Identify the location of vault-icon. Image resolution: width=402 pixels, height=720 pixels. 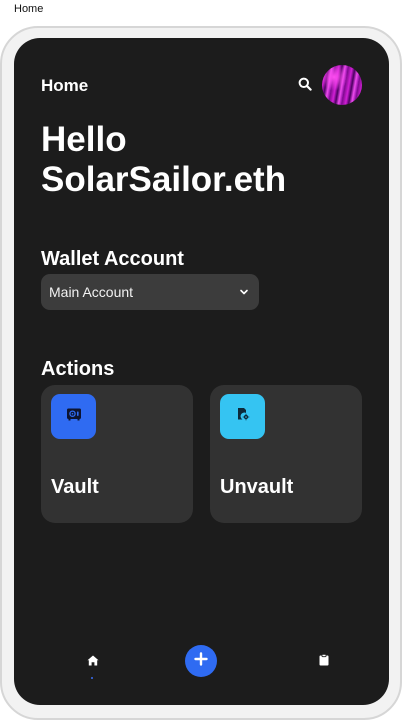
(74, 416).